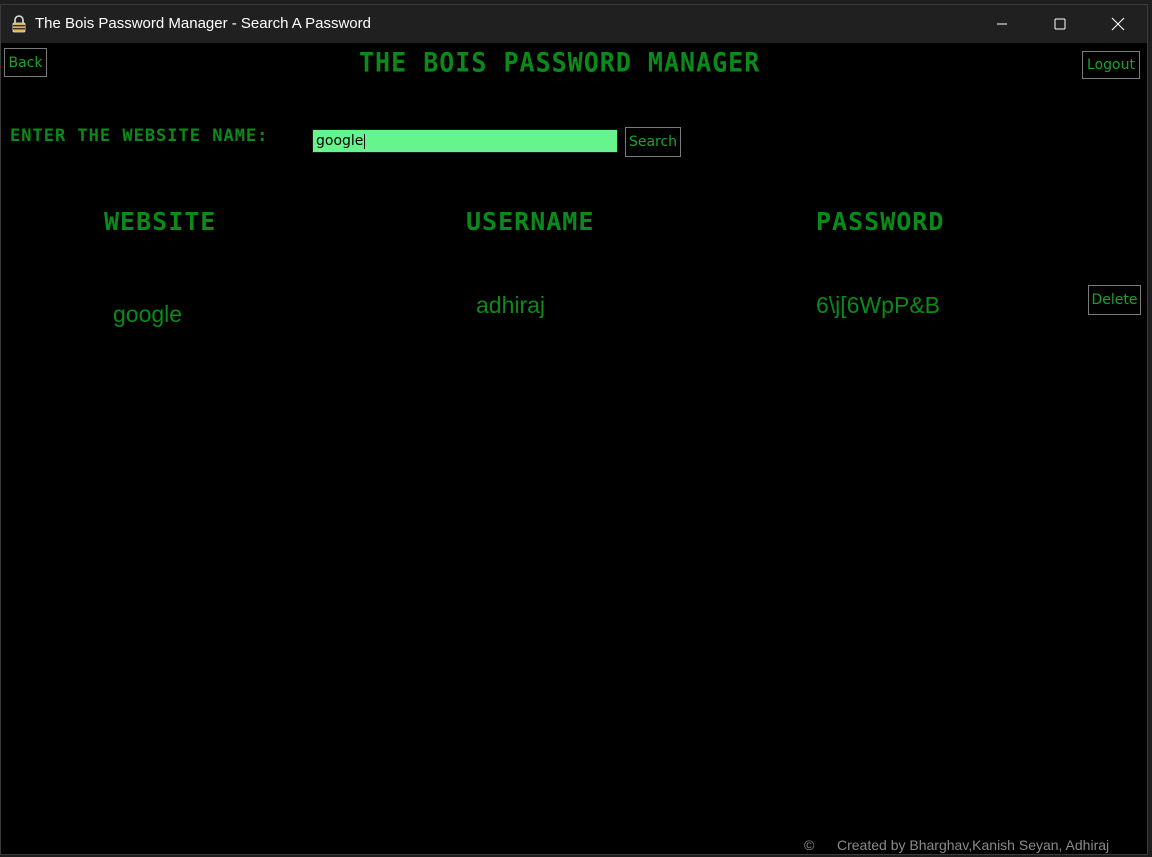 This screenshot has height=857, width=1152. I want to click on close-icon, so click(1118, 24).